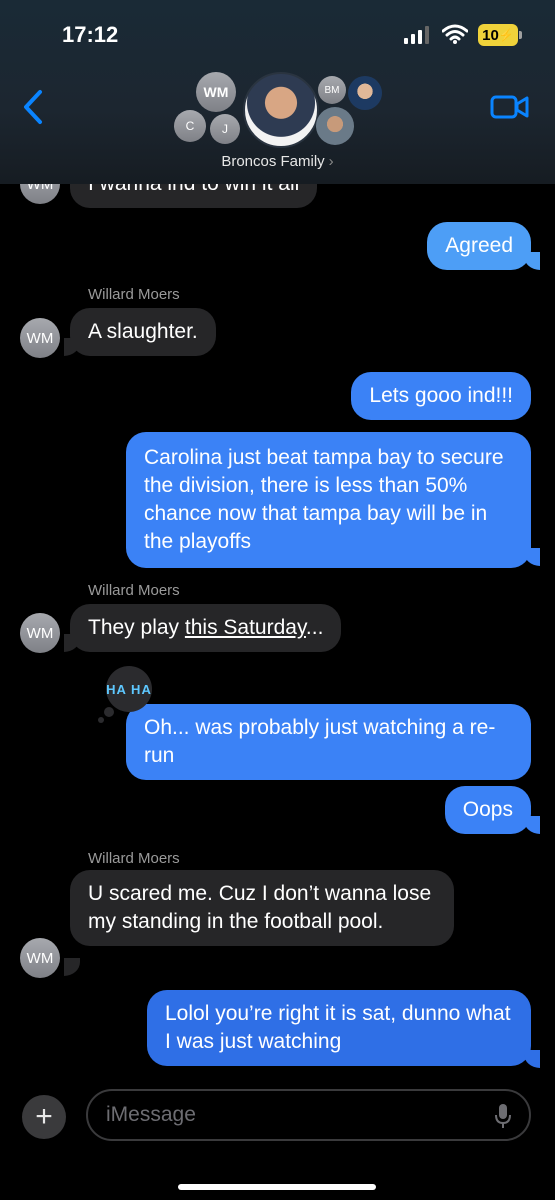 Image resolution: width=555 pixels, height=1200 pixels. I want to click on battery-nub, so click(520, 35).